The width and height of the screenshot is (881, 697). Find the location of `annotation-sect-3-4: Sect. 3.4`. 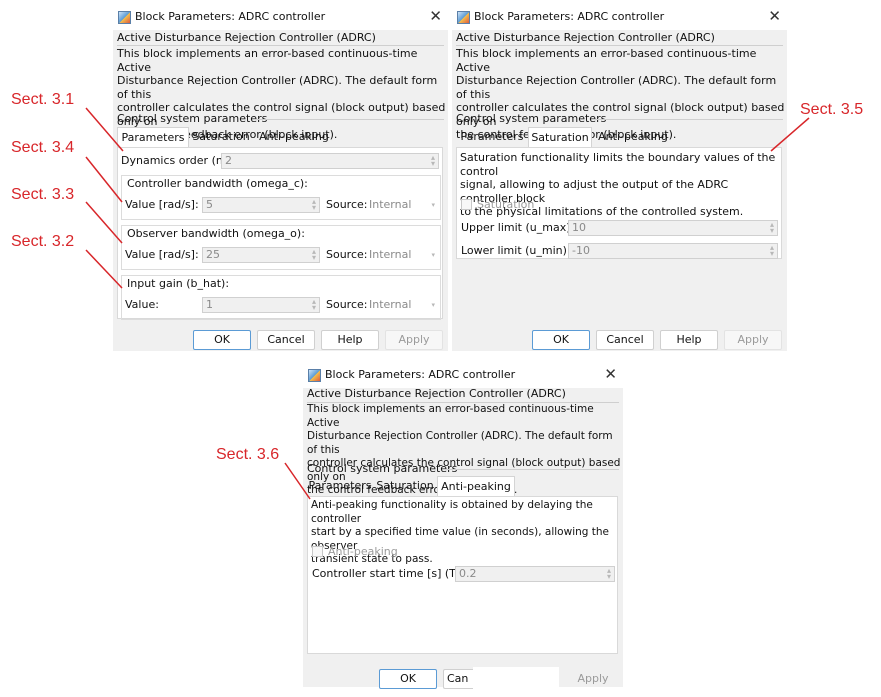

annotation-sect-3-4: Sect. 3.4 is located at coordinates (43, 147).